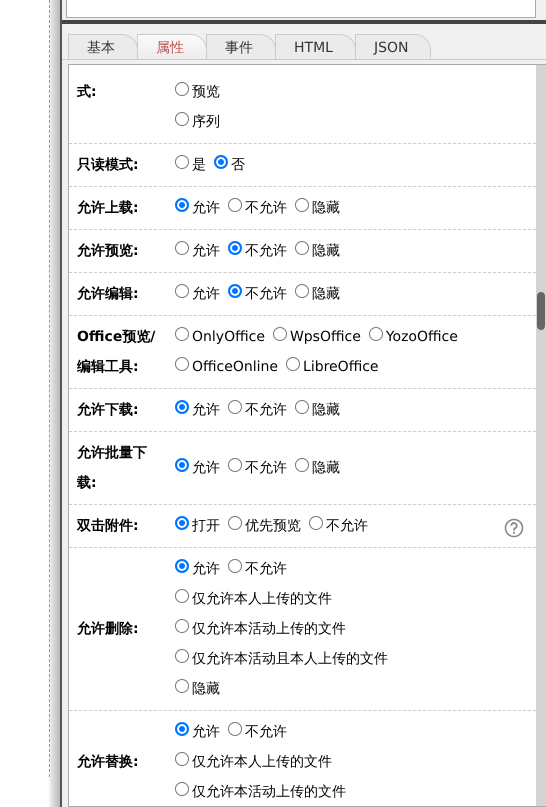 The image size is (546, 807). Describe the element at coordinates (172, 46) in the screenshot. I see `tab: 属性` at that location.